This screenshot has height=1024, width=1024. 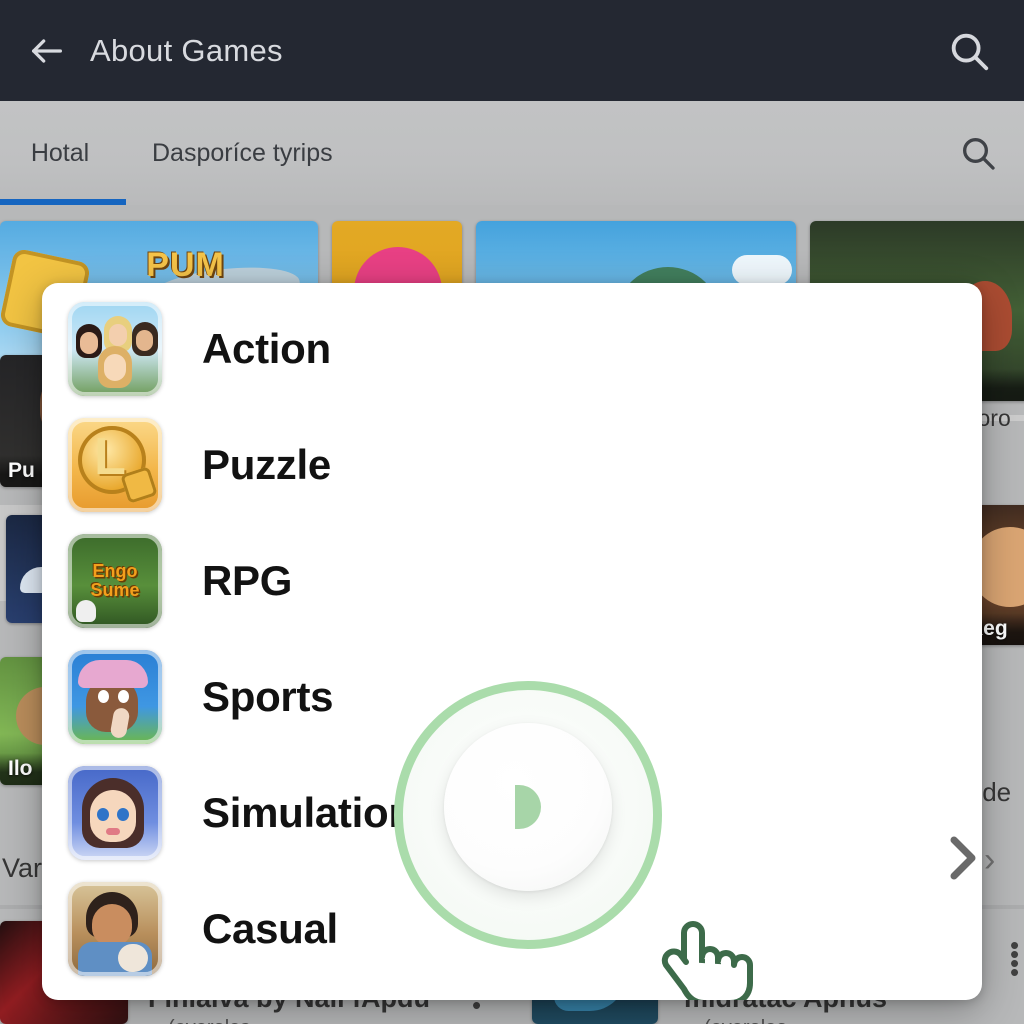 I want to click on tab-label: Dasporíce tyrips, so click(x=242, y=152).